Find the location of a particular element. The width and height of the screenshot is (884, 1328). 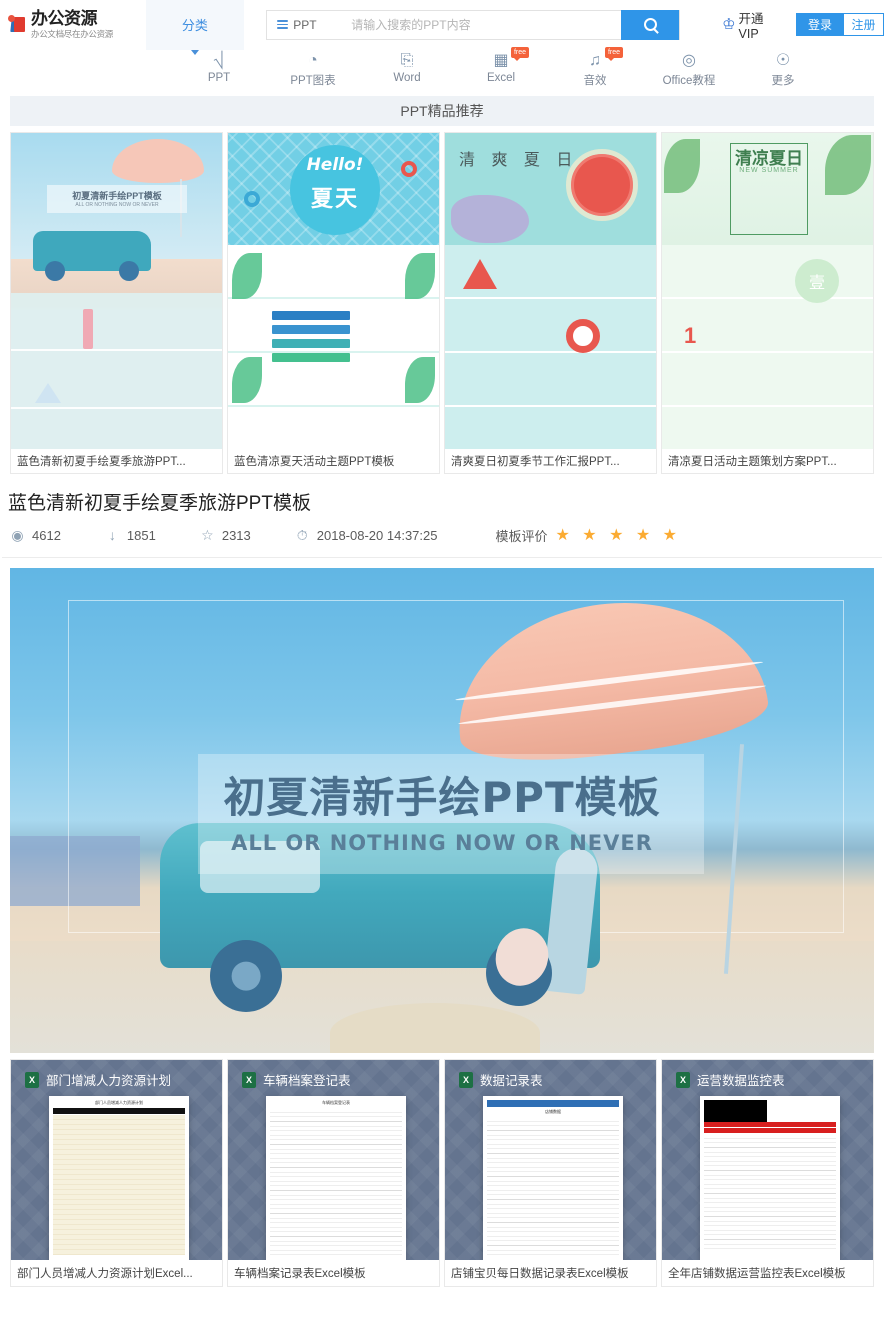

excel-thumbnail: X 部门增减人力资源计划 部门人员增减人力资源计划 is located at coordinates (116, 1160).